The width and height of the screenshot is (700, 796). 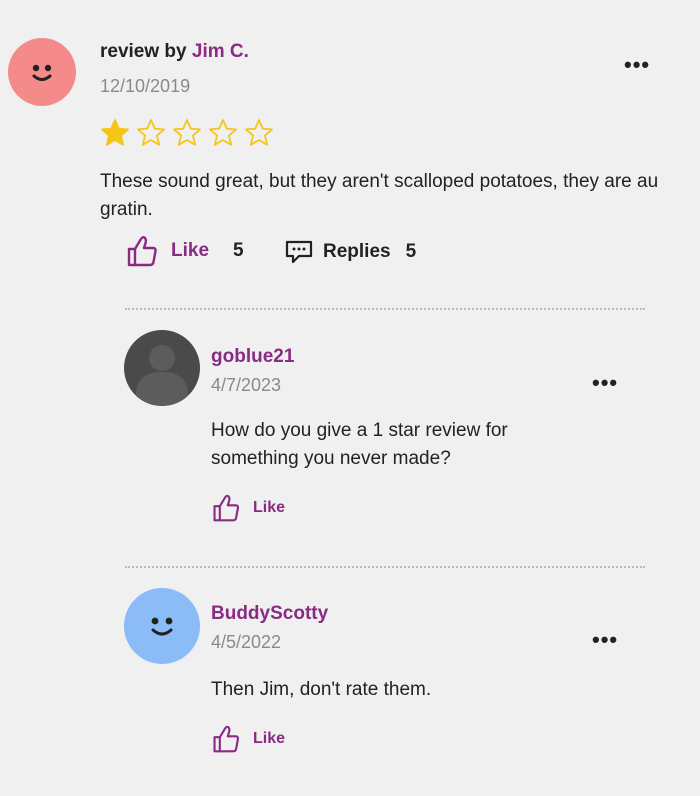 What do you see at coordinates (246, 385) in the screenshot?
I see `reply-date: 4/7/2023` at bounding box center [246, 385].